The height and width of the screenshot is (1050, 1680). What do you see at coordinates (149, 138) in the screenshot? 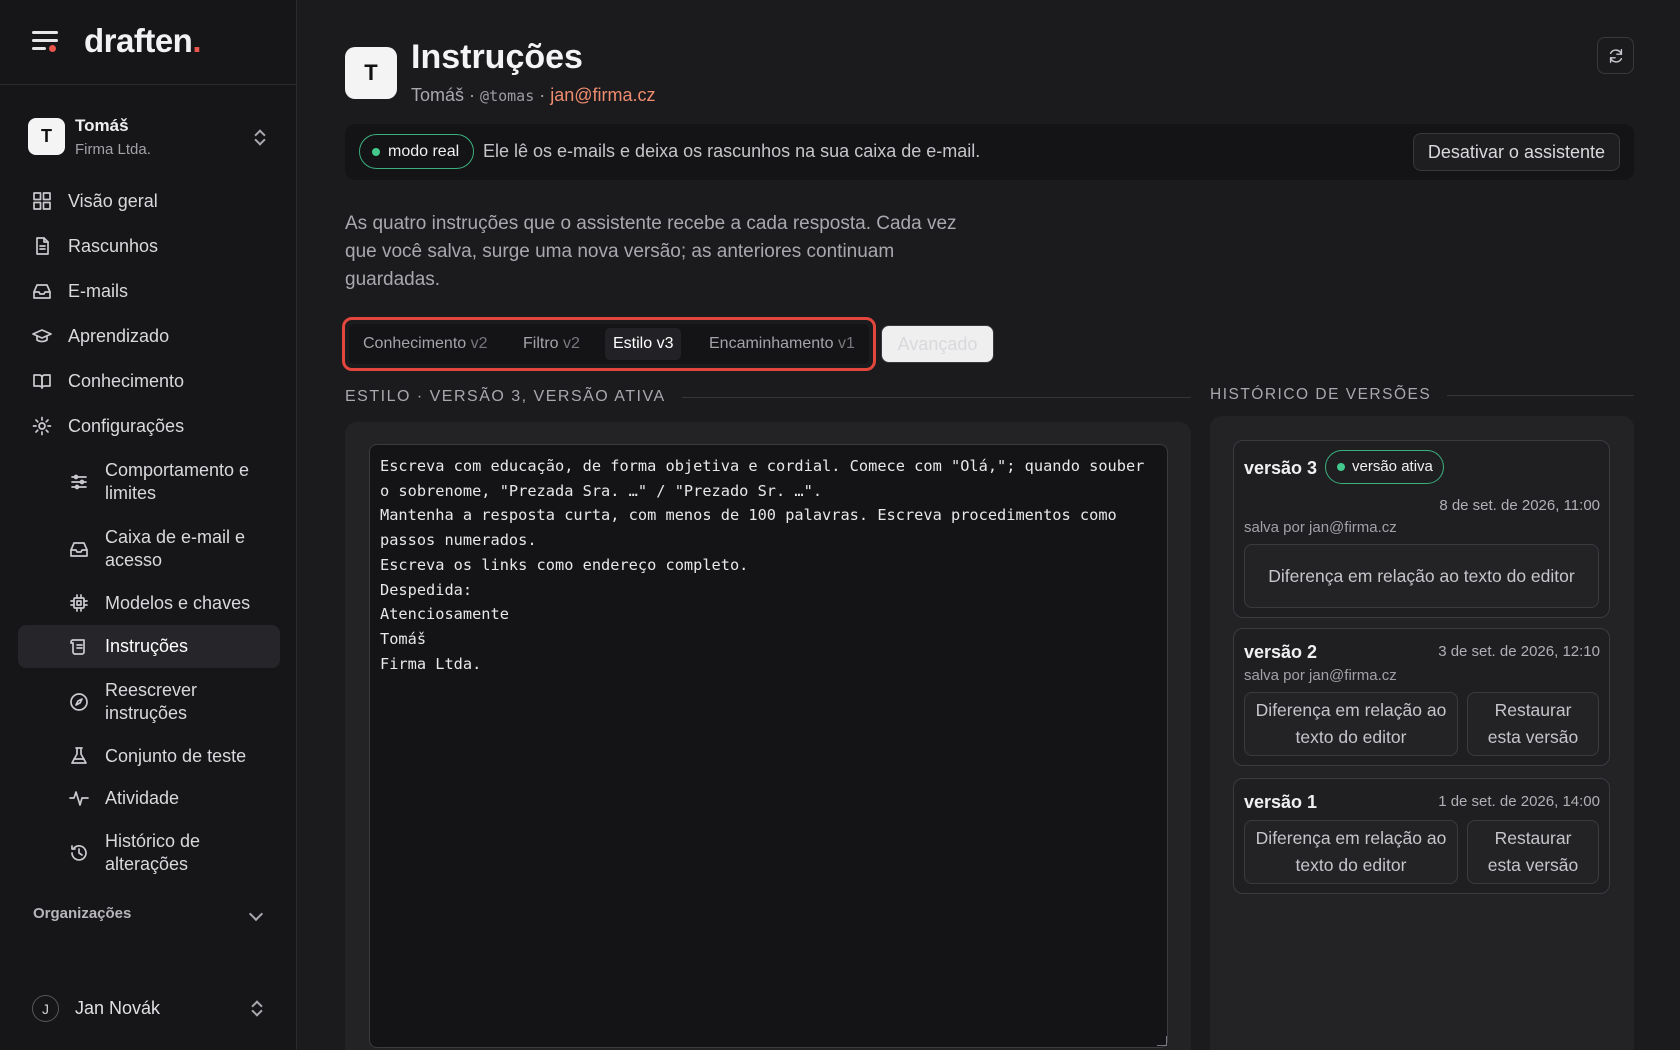
I see `account-switcher: T Tomáš Firma Ltda.` at bounding box center [149, 138].